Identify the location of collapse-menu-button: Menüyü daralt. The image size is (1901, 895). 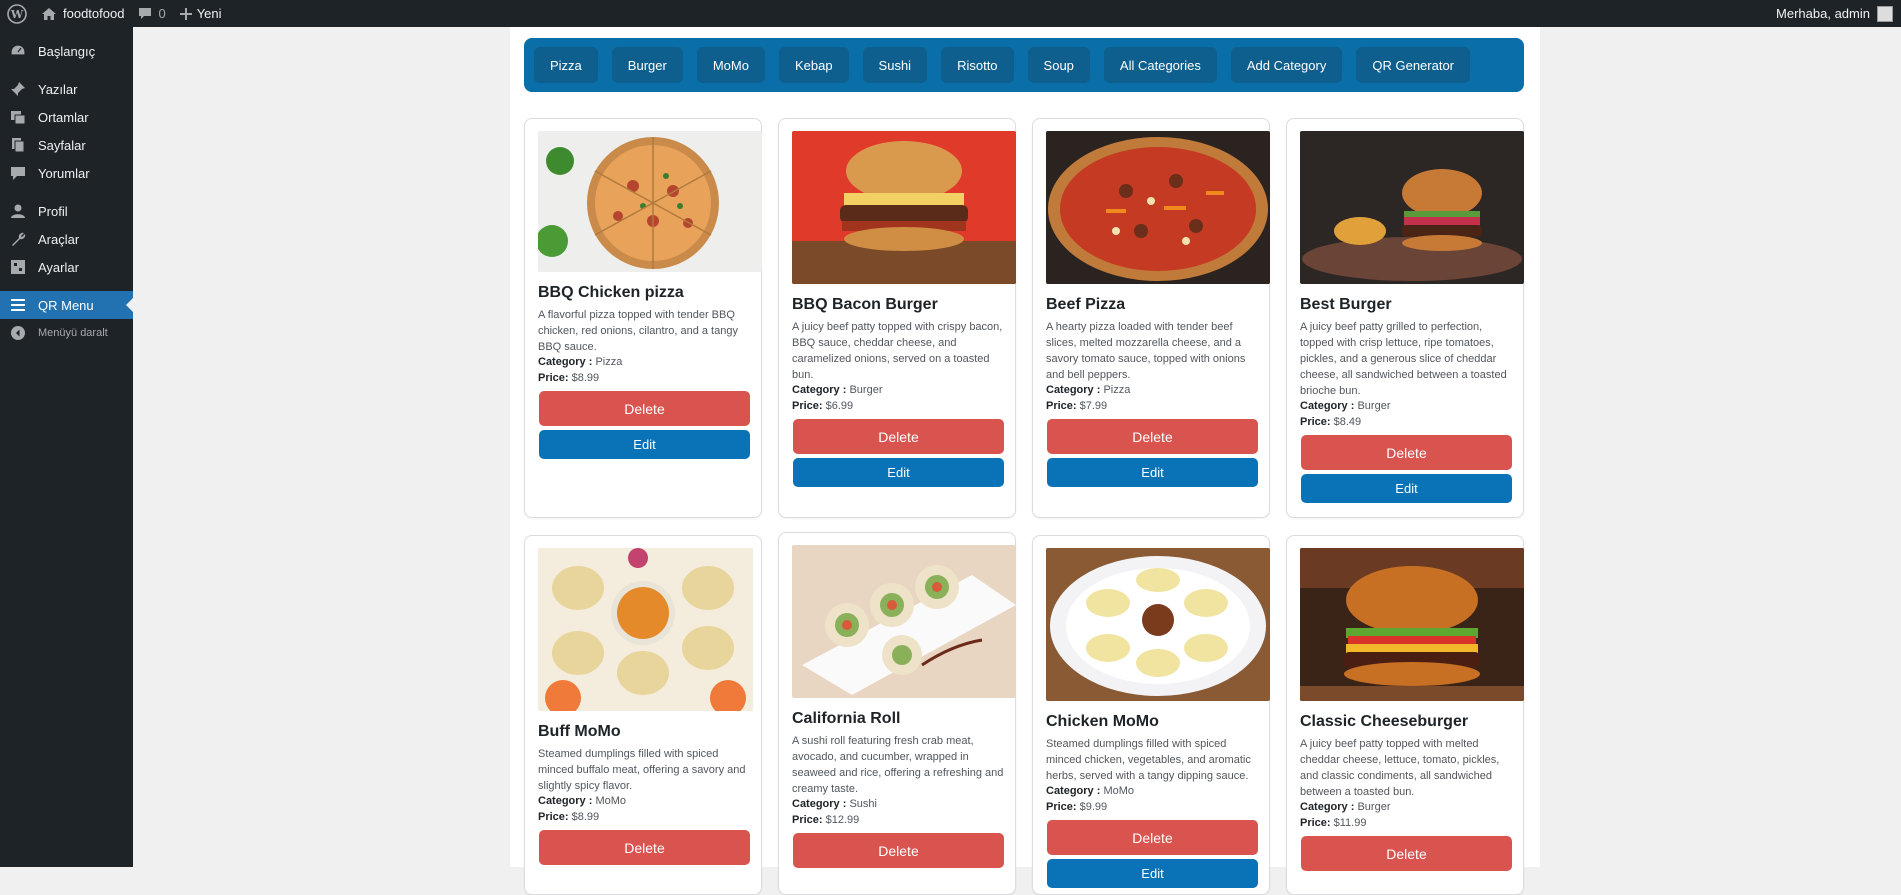
(66, 333).